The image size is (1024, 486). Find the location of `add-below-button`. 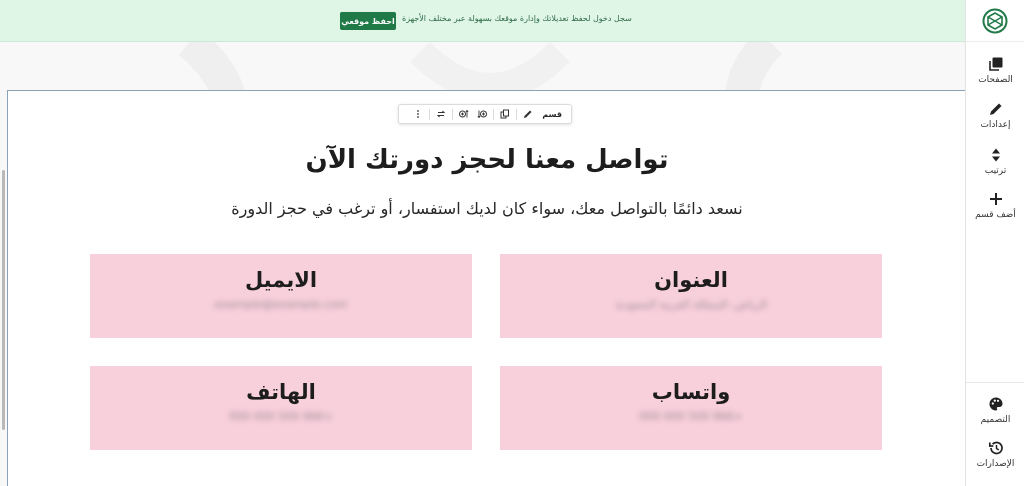

add-below-button is located at coordinates (482, 114).